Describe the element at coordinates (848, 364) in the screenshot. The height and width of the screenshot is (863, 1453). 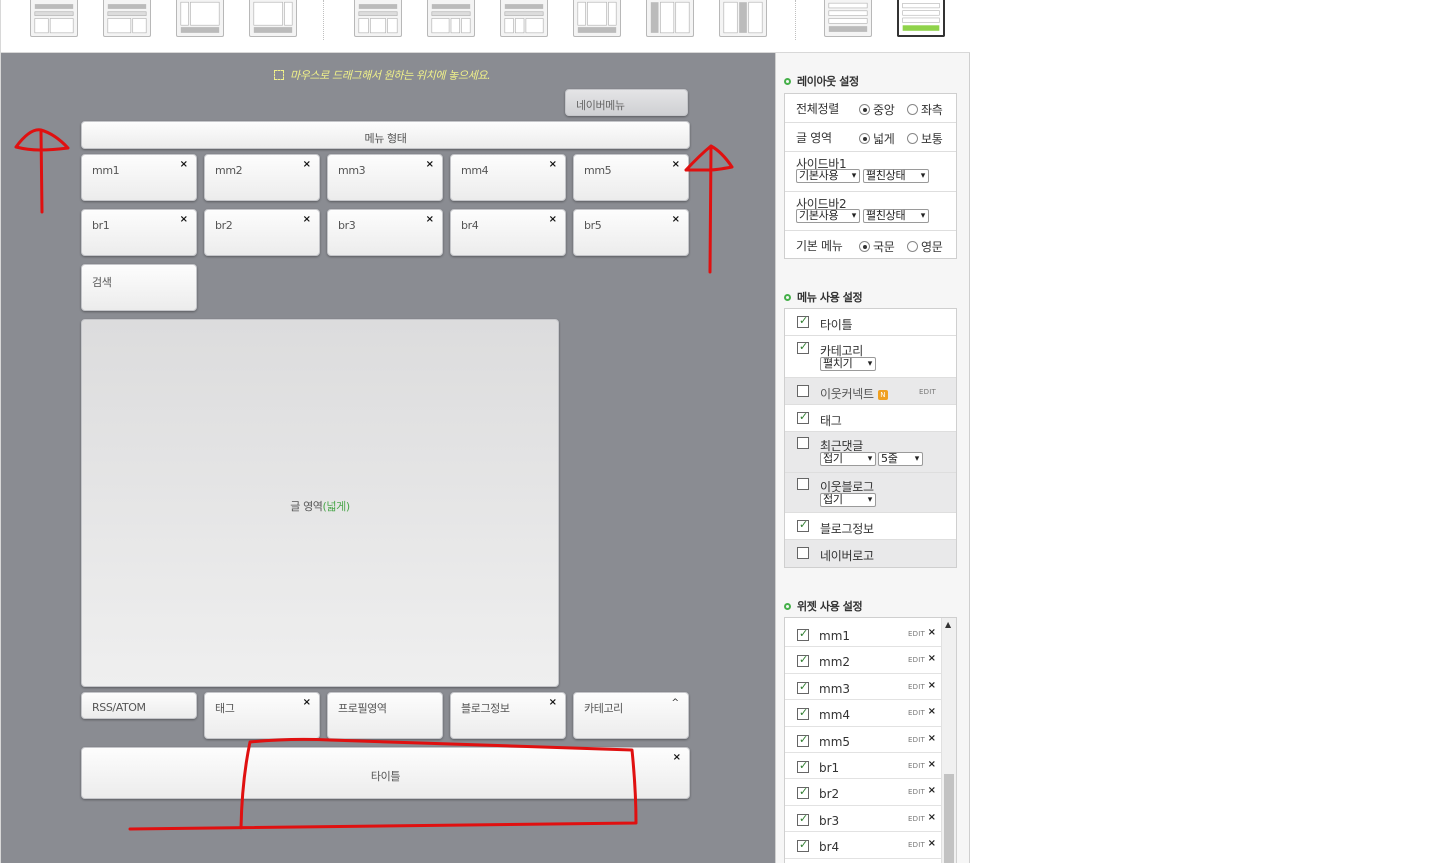
I see `category-mode-select: 펼치기 ▾` at that location.